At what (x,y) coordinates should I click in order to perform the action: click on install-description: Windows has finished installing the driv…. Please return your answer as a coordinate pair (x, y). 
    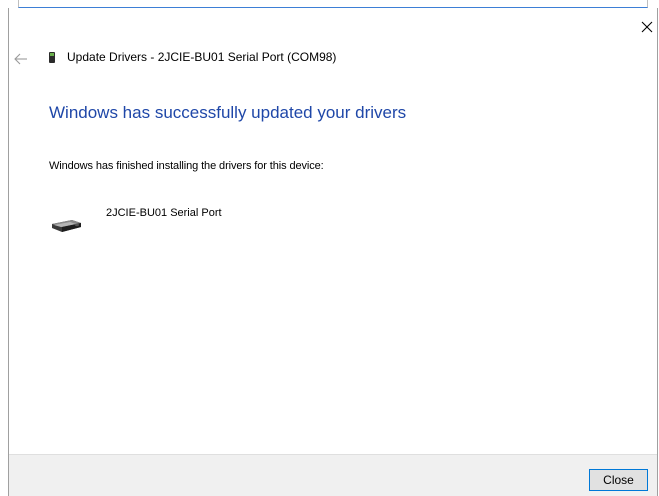
    Looking at the image, I should click on (186, 166).